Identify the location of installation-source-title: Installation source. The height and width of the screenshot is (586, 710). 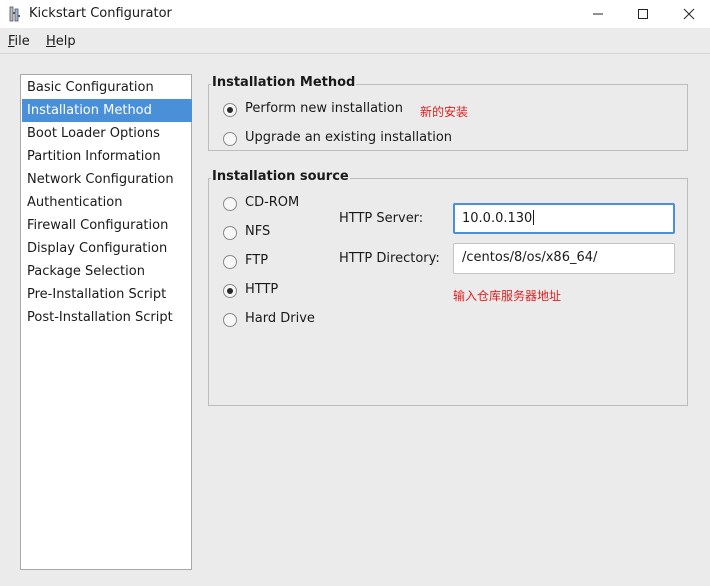
(280, 176).